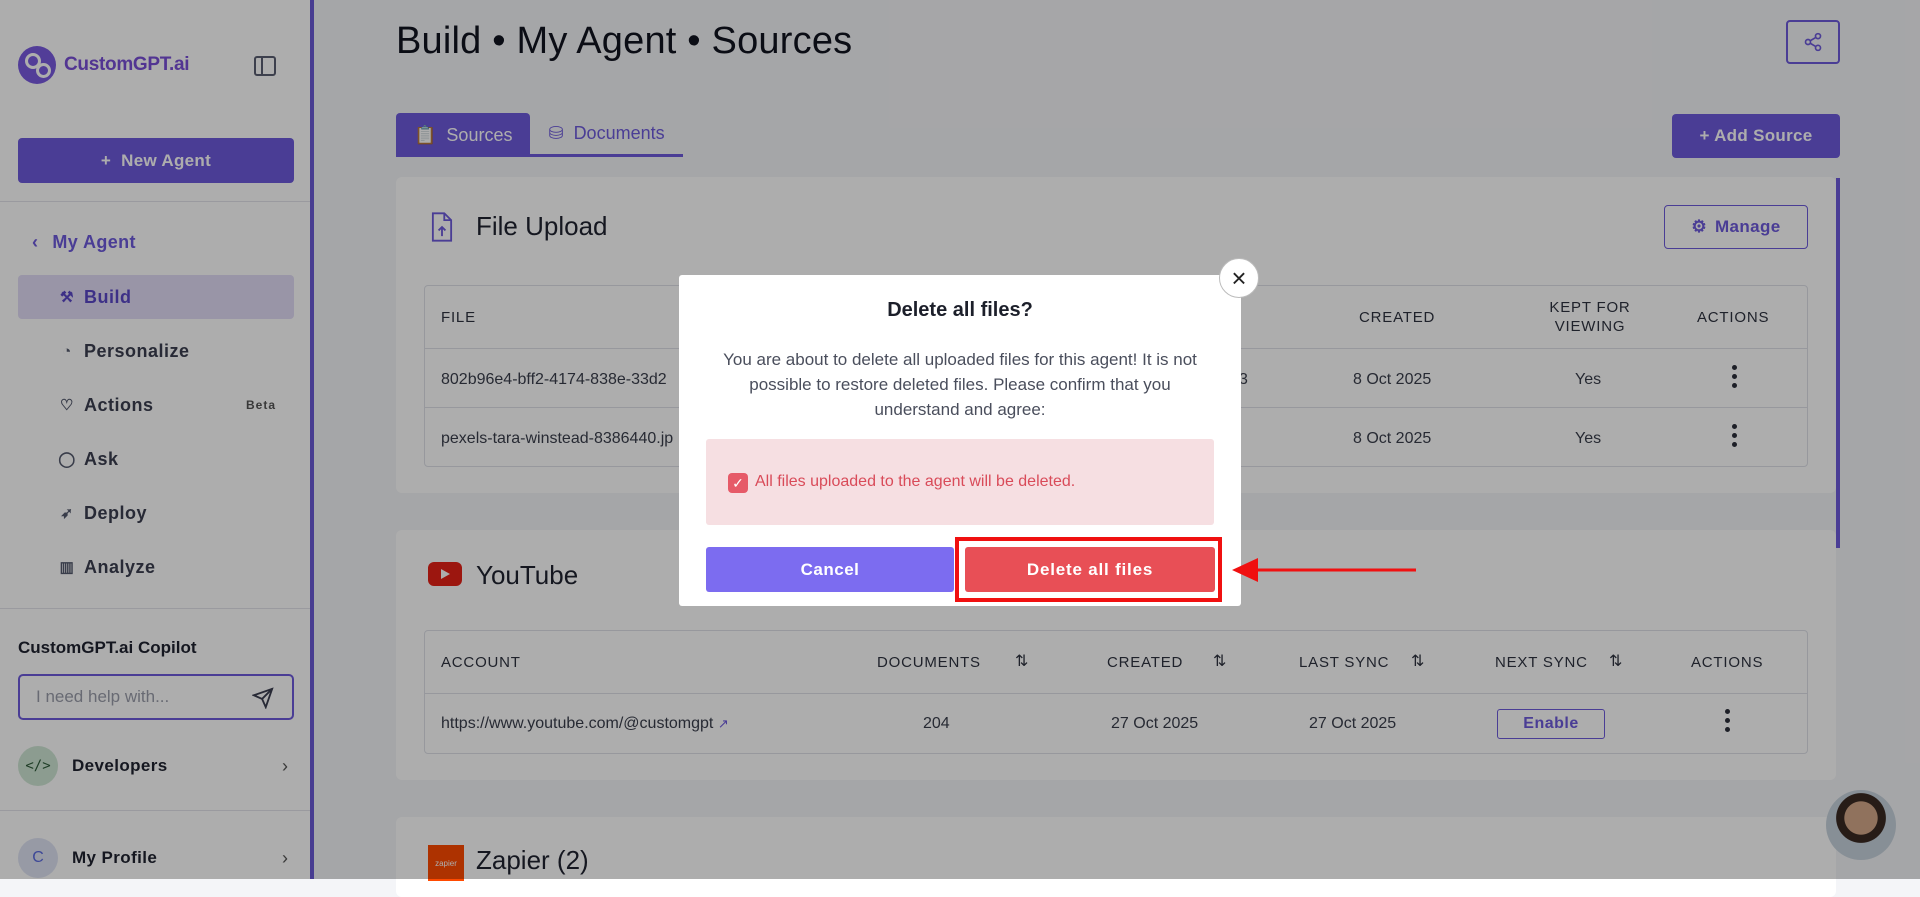 The height and width of the screenshot is (897, 1920). Describe the element at coordinates (1239, 278) in the screenshot. I see `close-icon: ×` at that location.